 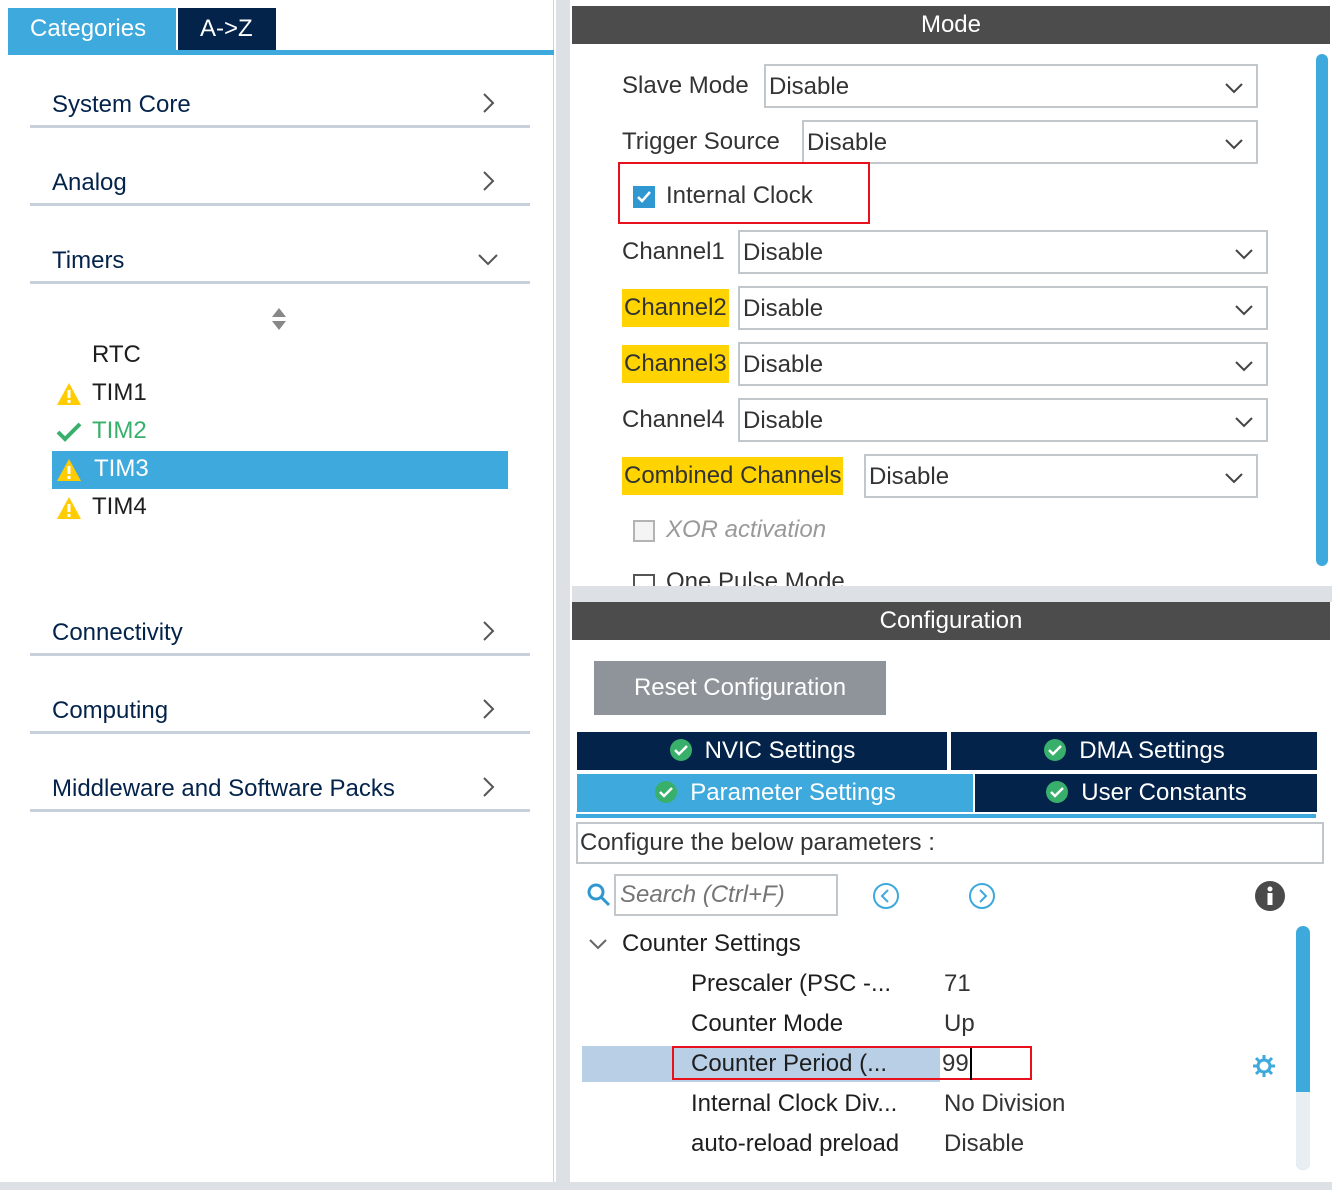 What do you see at coordinates (119, 392) in the screenshot?
I see `tree-item-label: TIM1` at bounding box center [119, 392].